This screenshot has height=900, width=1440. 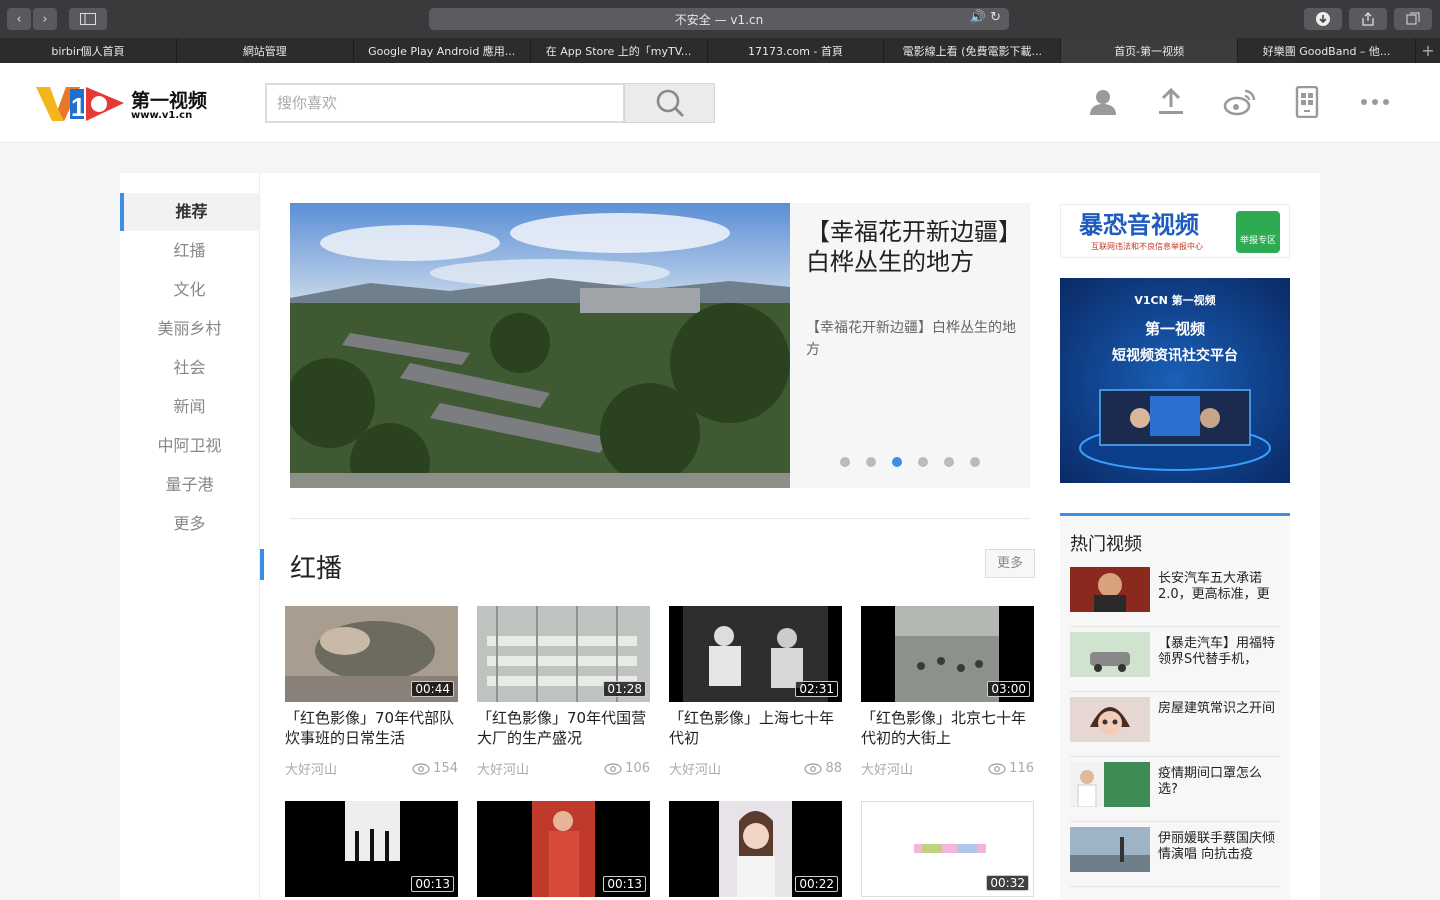 What do you see at coordinates (1240, 102) in the screenshot?
I see `weibo-icon` at bounding box center [1240, 102].